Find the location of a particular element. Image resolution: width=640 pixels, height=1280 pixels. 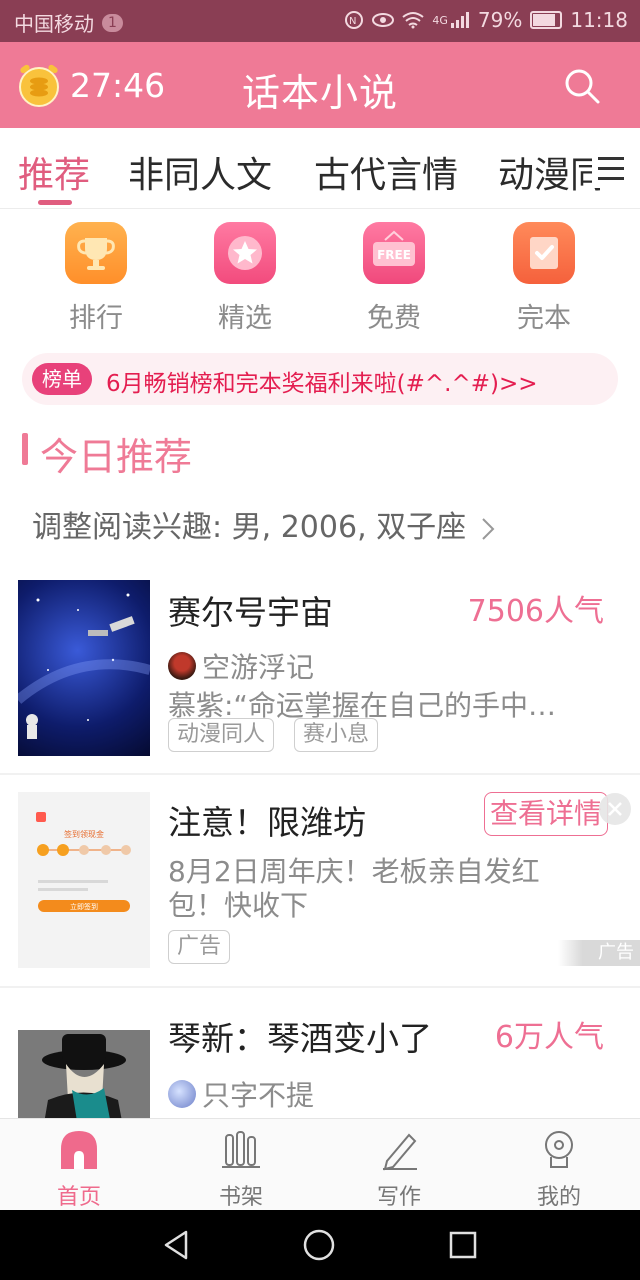

recent-apps-icon is located at coordinates (463, 1245).